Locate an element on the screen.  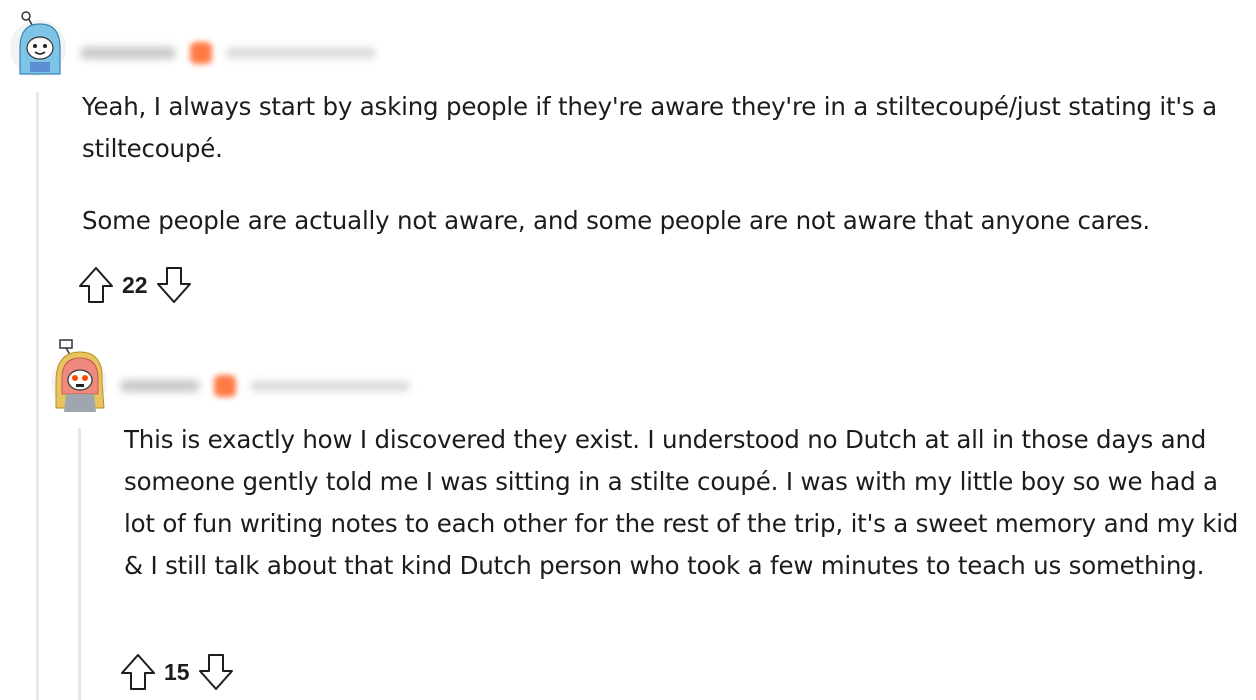
snoo-avatar-pink-hood-icon is located at coordinates (79, 375).